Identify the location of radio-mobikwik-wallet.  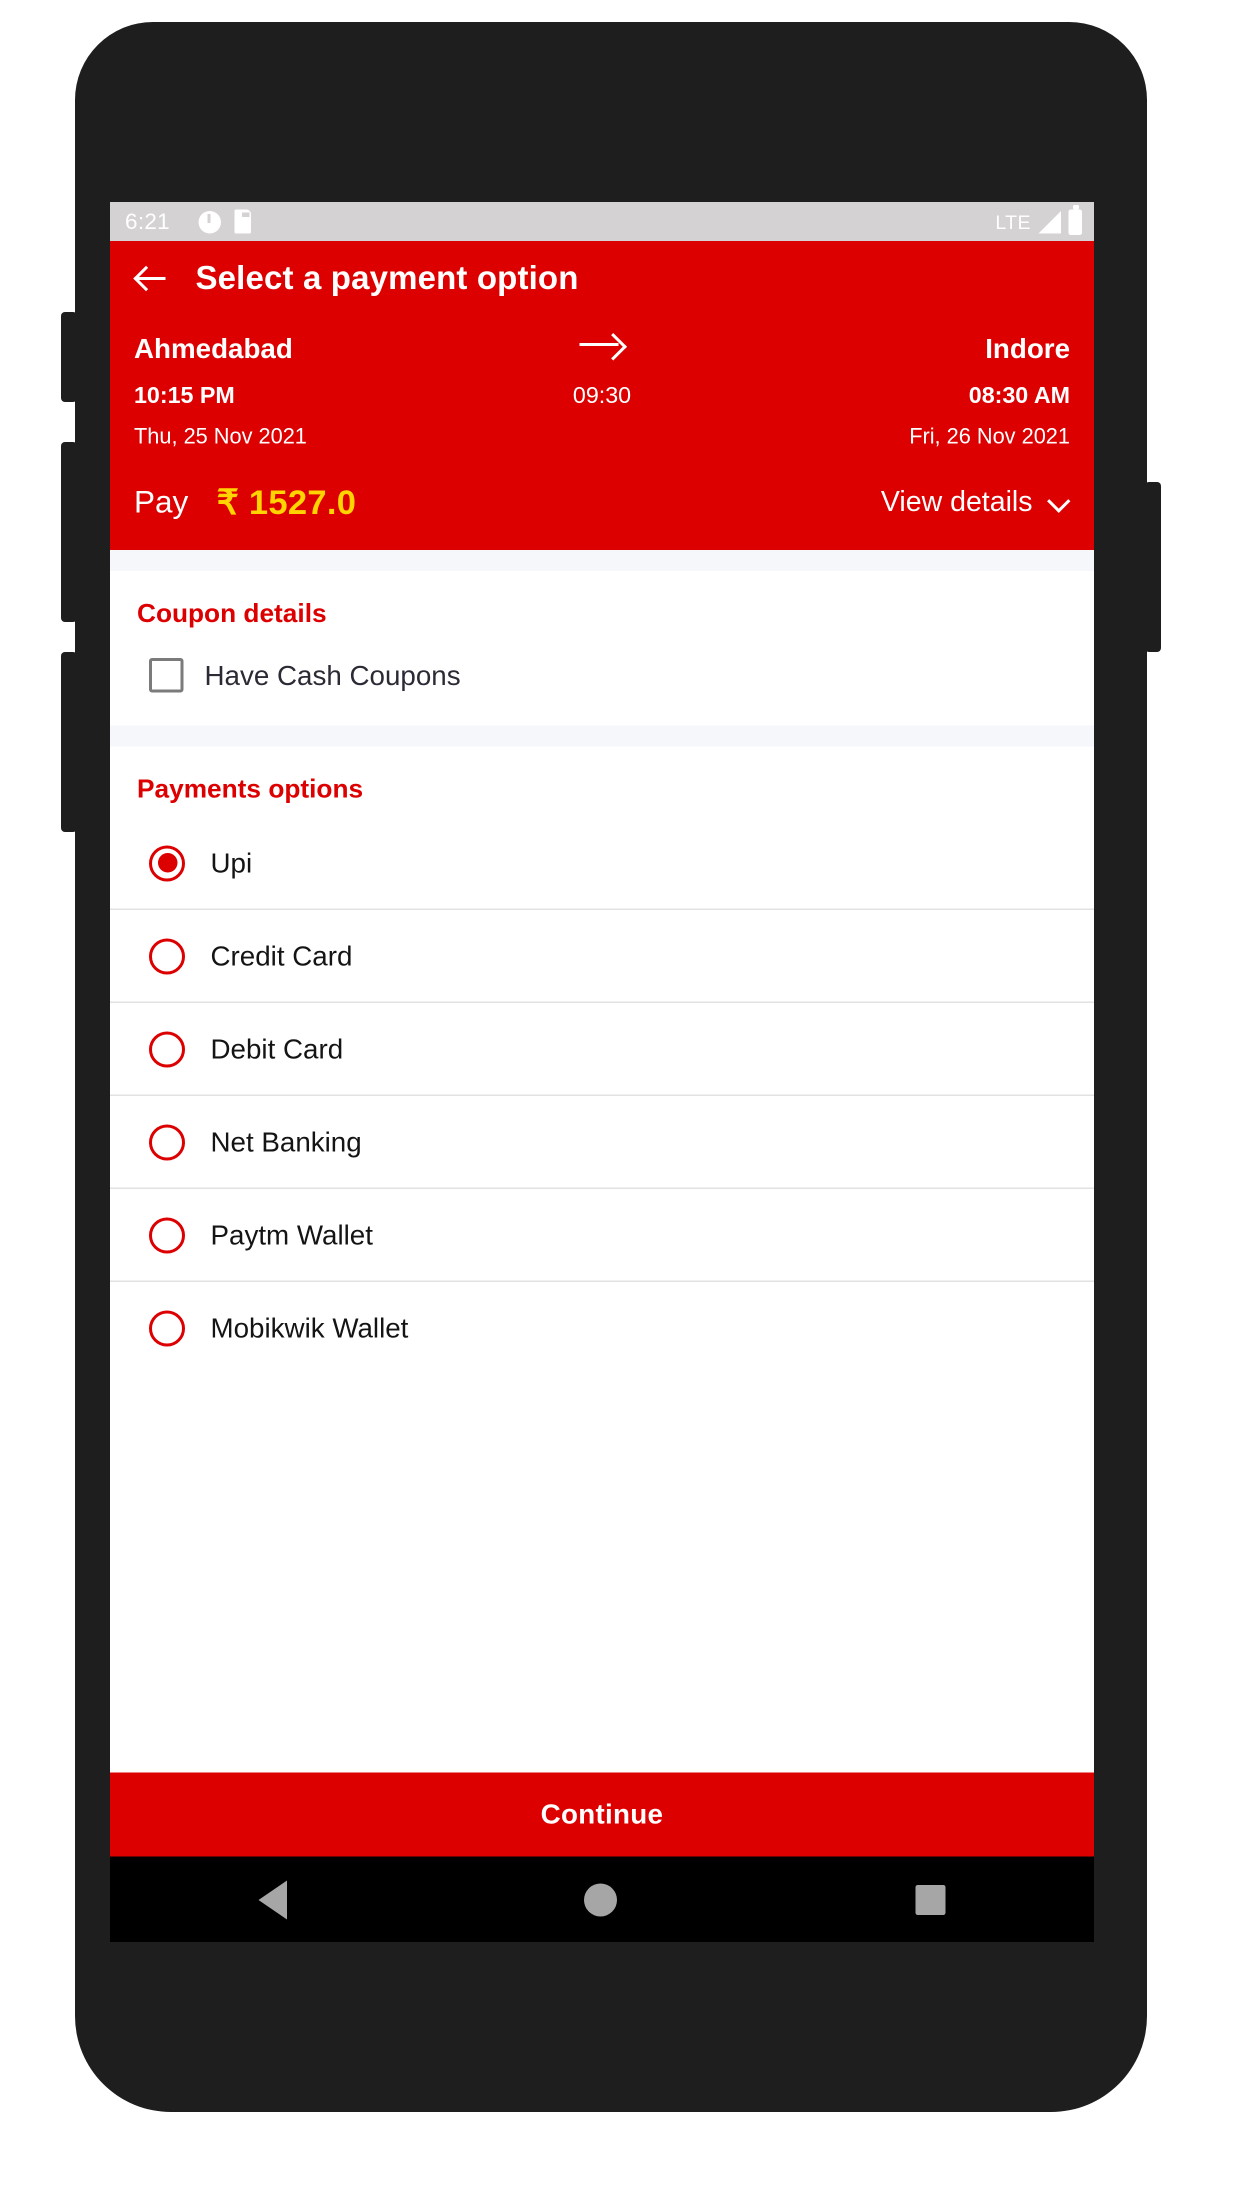
(167, 1328).